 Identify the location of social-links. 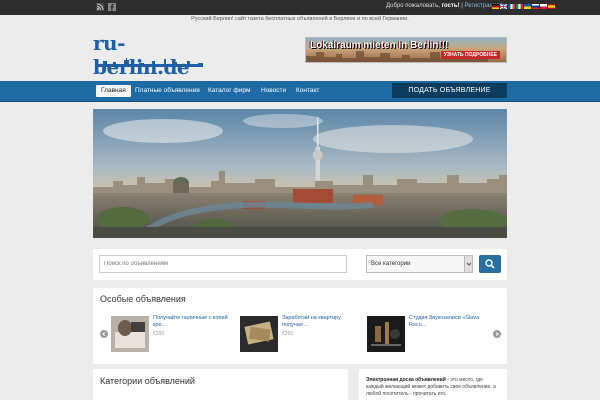
(106, 7).